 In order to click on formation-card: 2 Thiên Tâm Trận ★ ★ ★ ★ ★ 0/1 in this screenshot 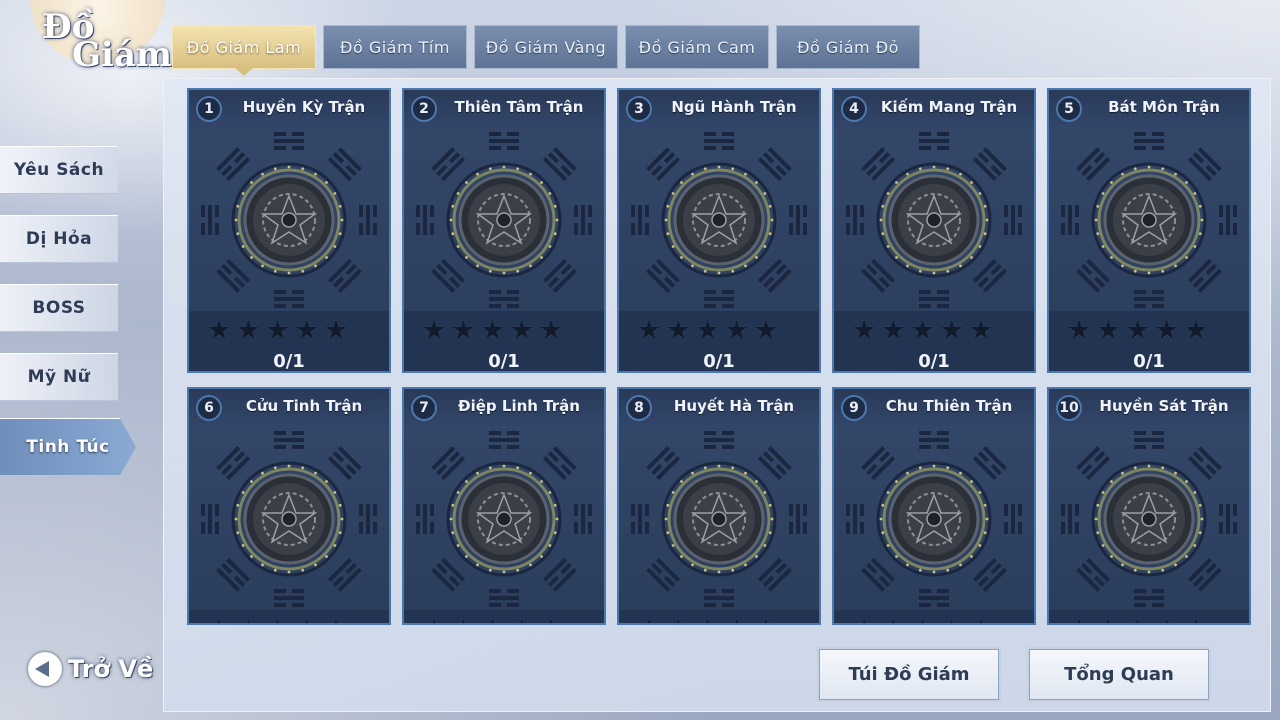, I will do `click(504, 230)`.